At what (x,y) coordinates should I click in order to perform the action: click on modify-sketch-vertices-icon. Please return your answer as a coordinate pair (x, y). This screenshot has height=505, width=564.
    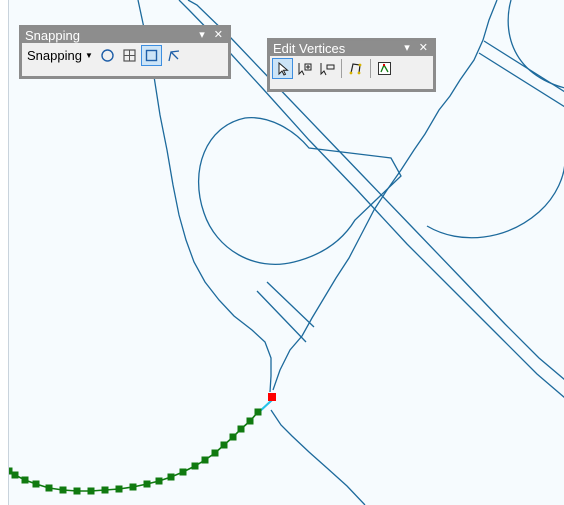
    Looking at the image, I should click on (283, 68).